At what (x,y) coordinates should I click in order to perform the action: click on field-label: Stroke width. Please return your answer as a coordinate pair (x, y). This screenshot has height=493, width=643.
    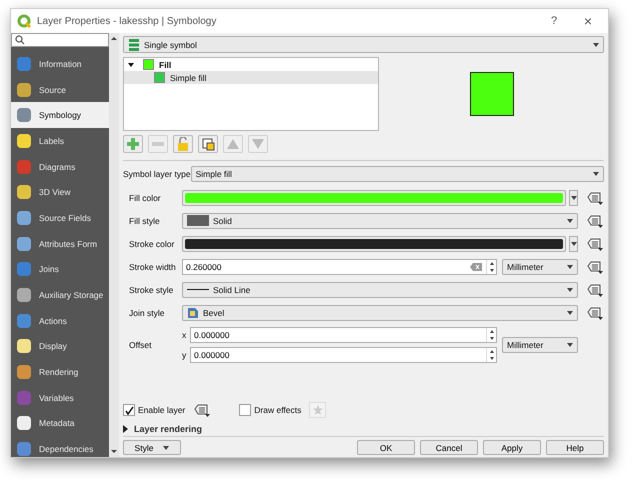
    Looking at the image, I should click on (153, 267).